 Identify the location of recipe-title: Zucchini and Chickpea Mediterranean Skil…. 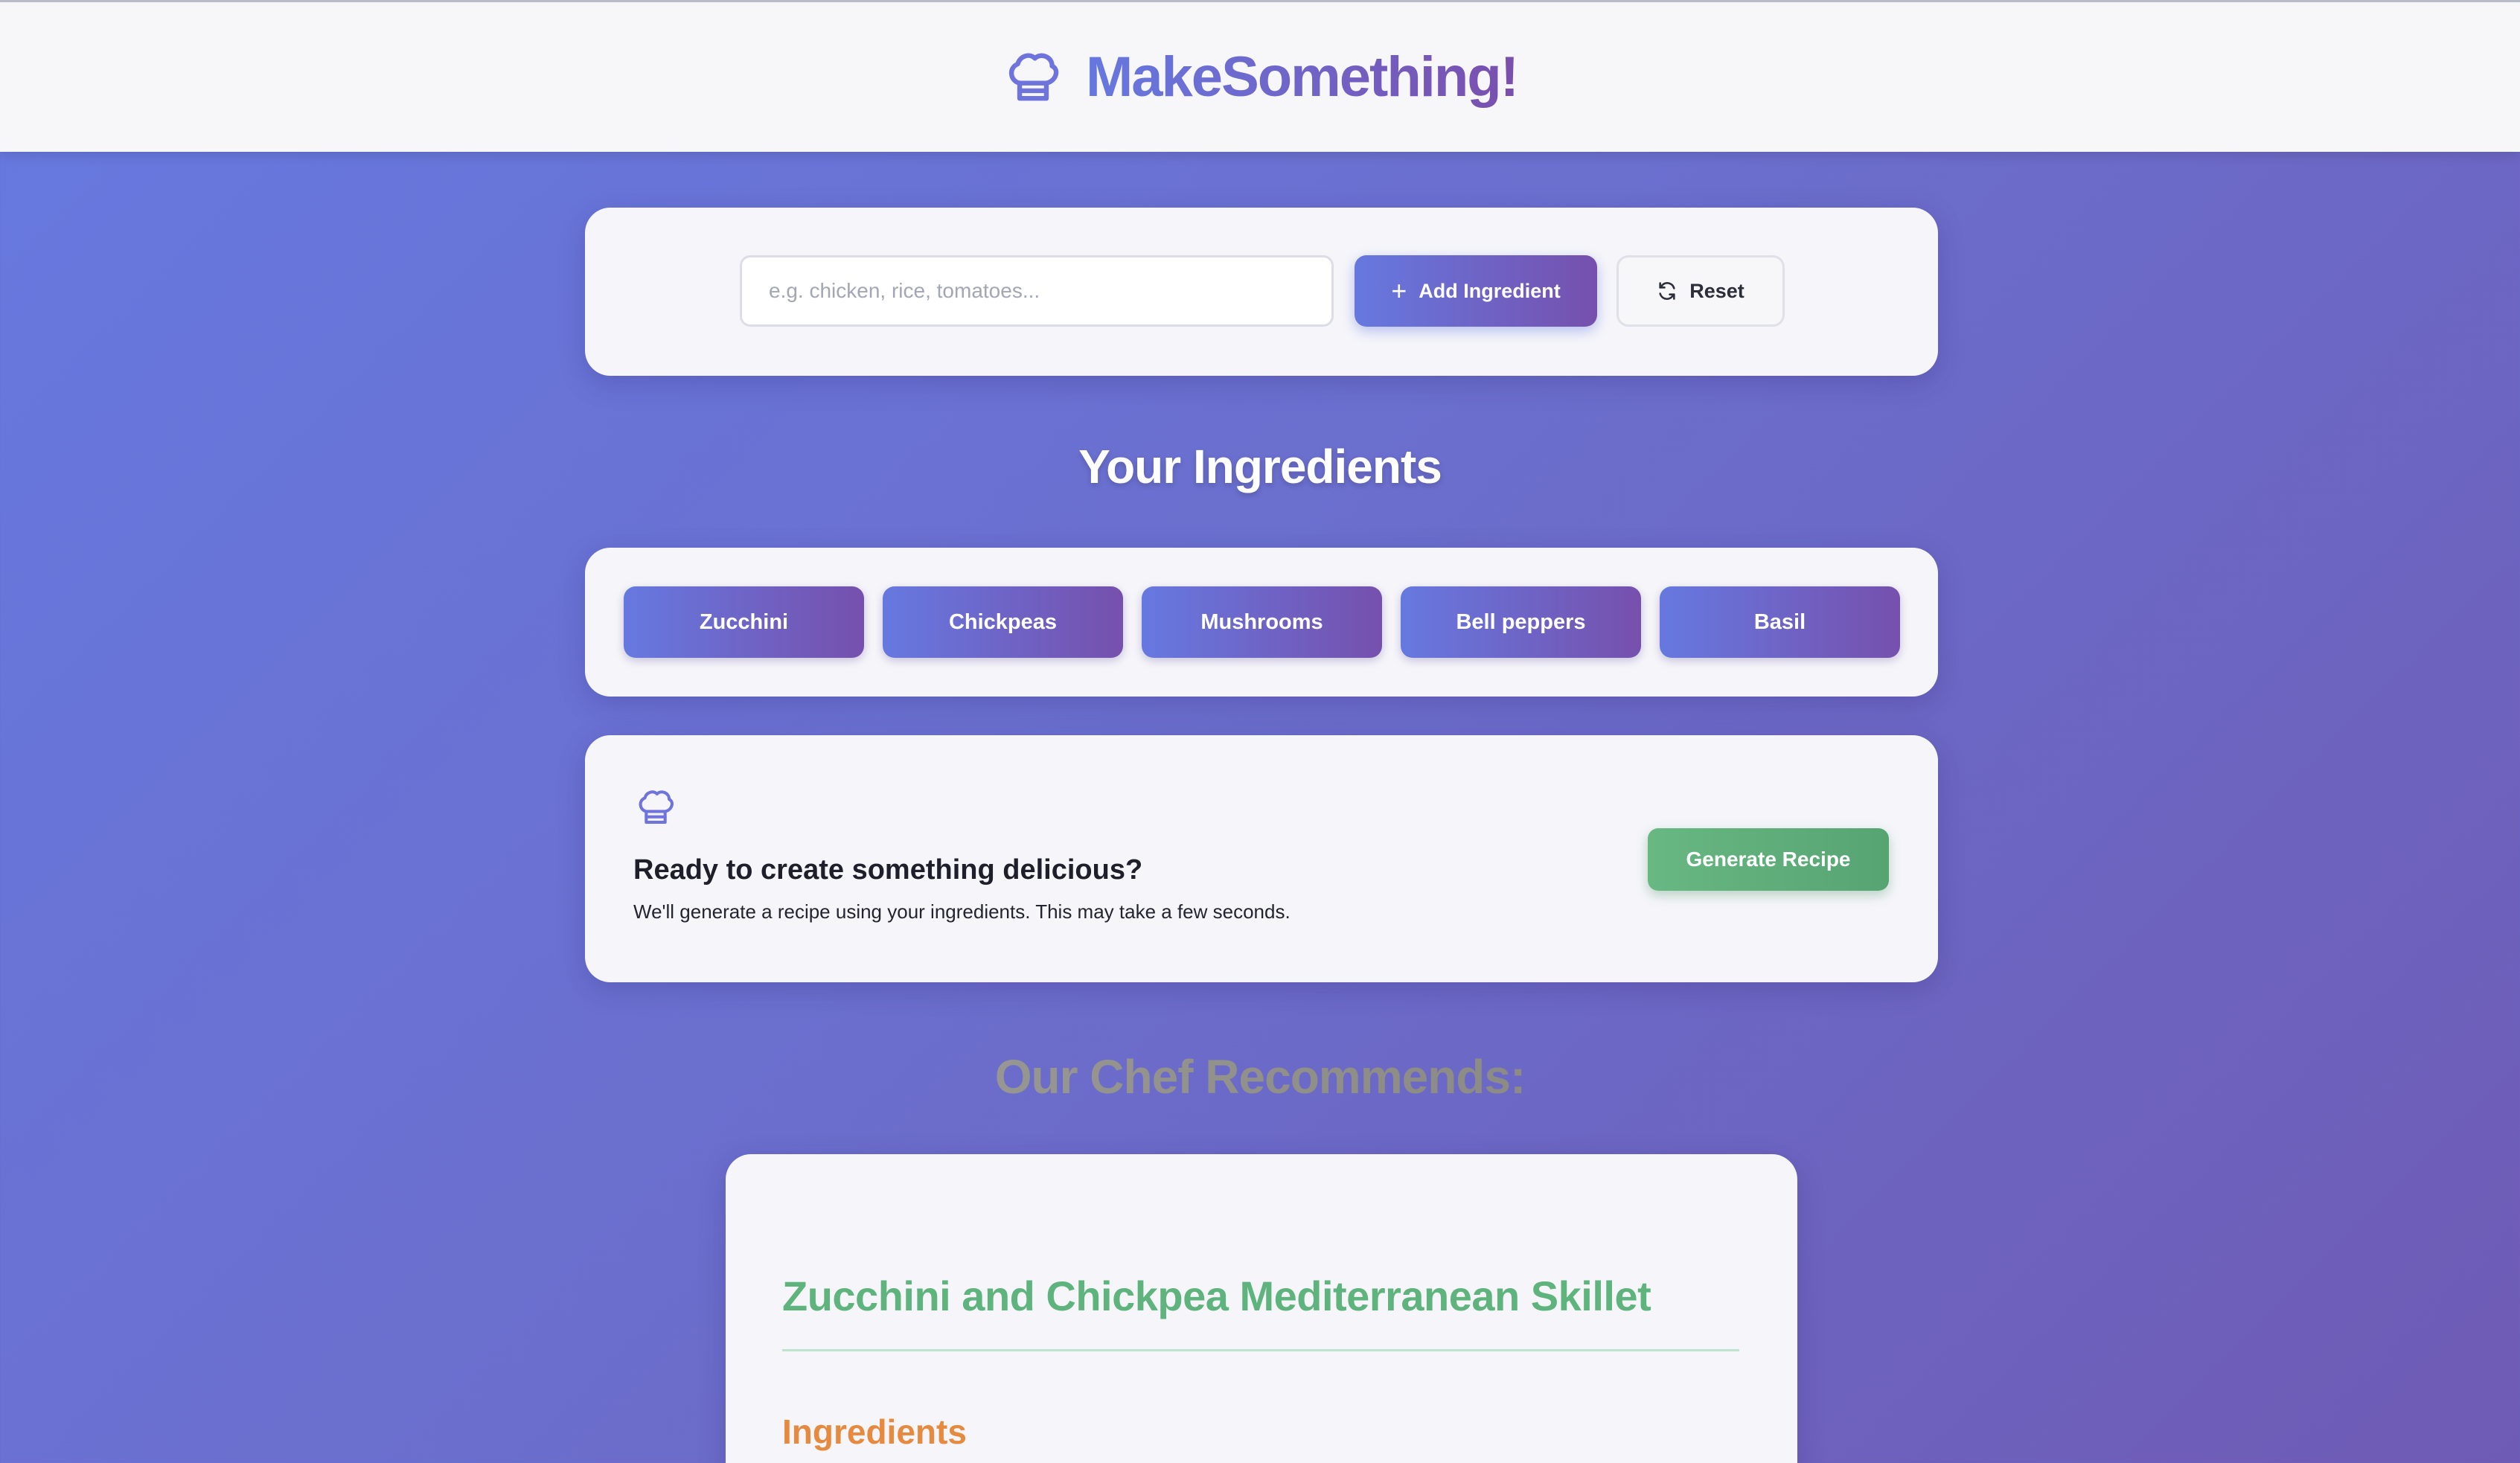
(1216, 1295).